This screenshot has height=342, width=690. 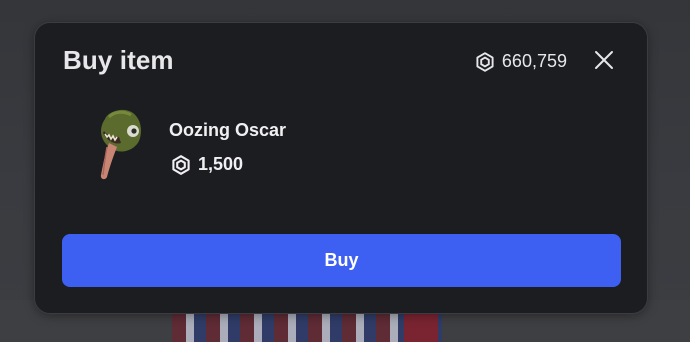 I want to click on close-icon, so click(x=604, y=60).